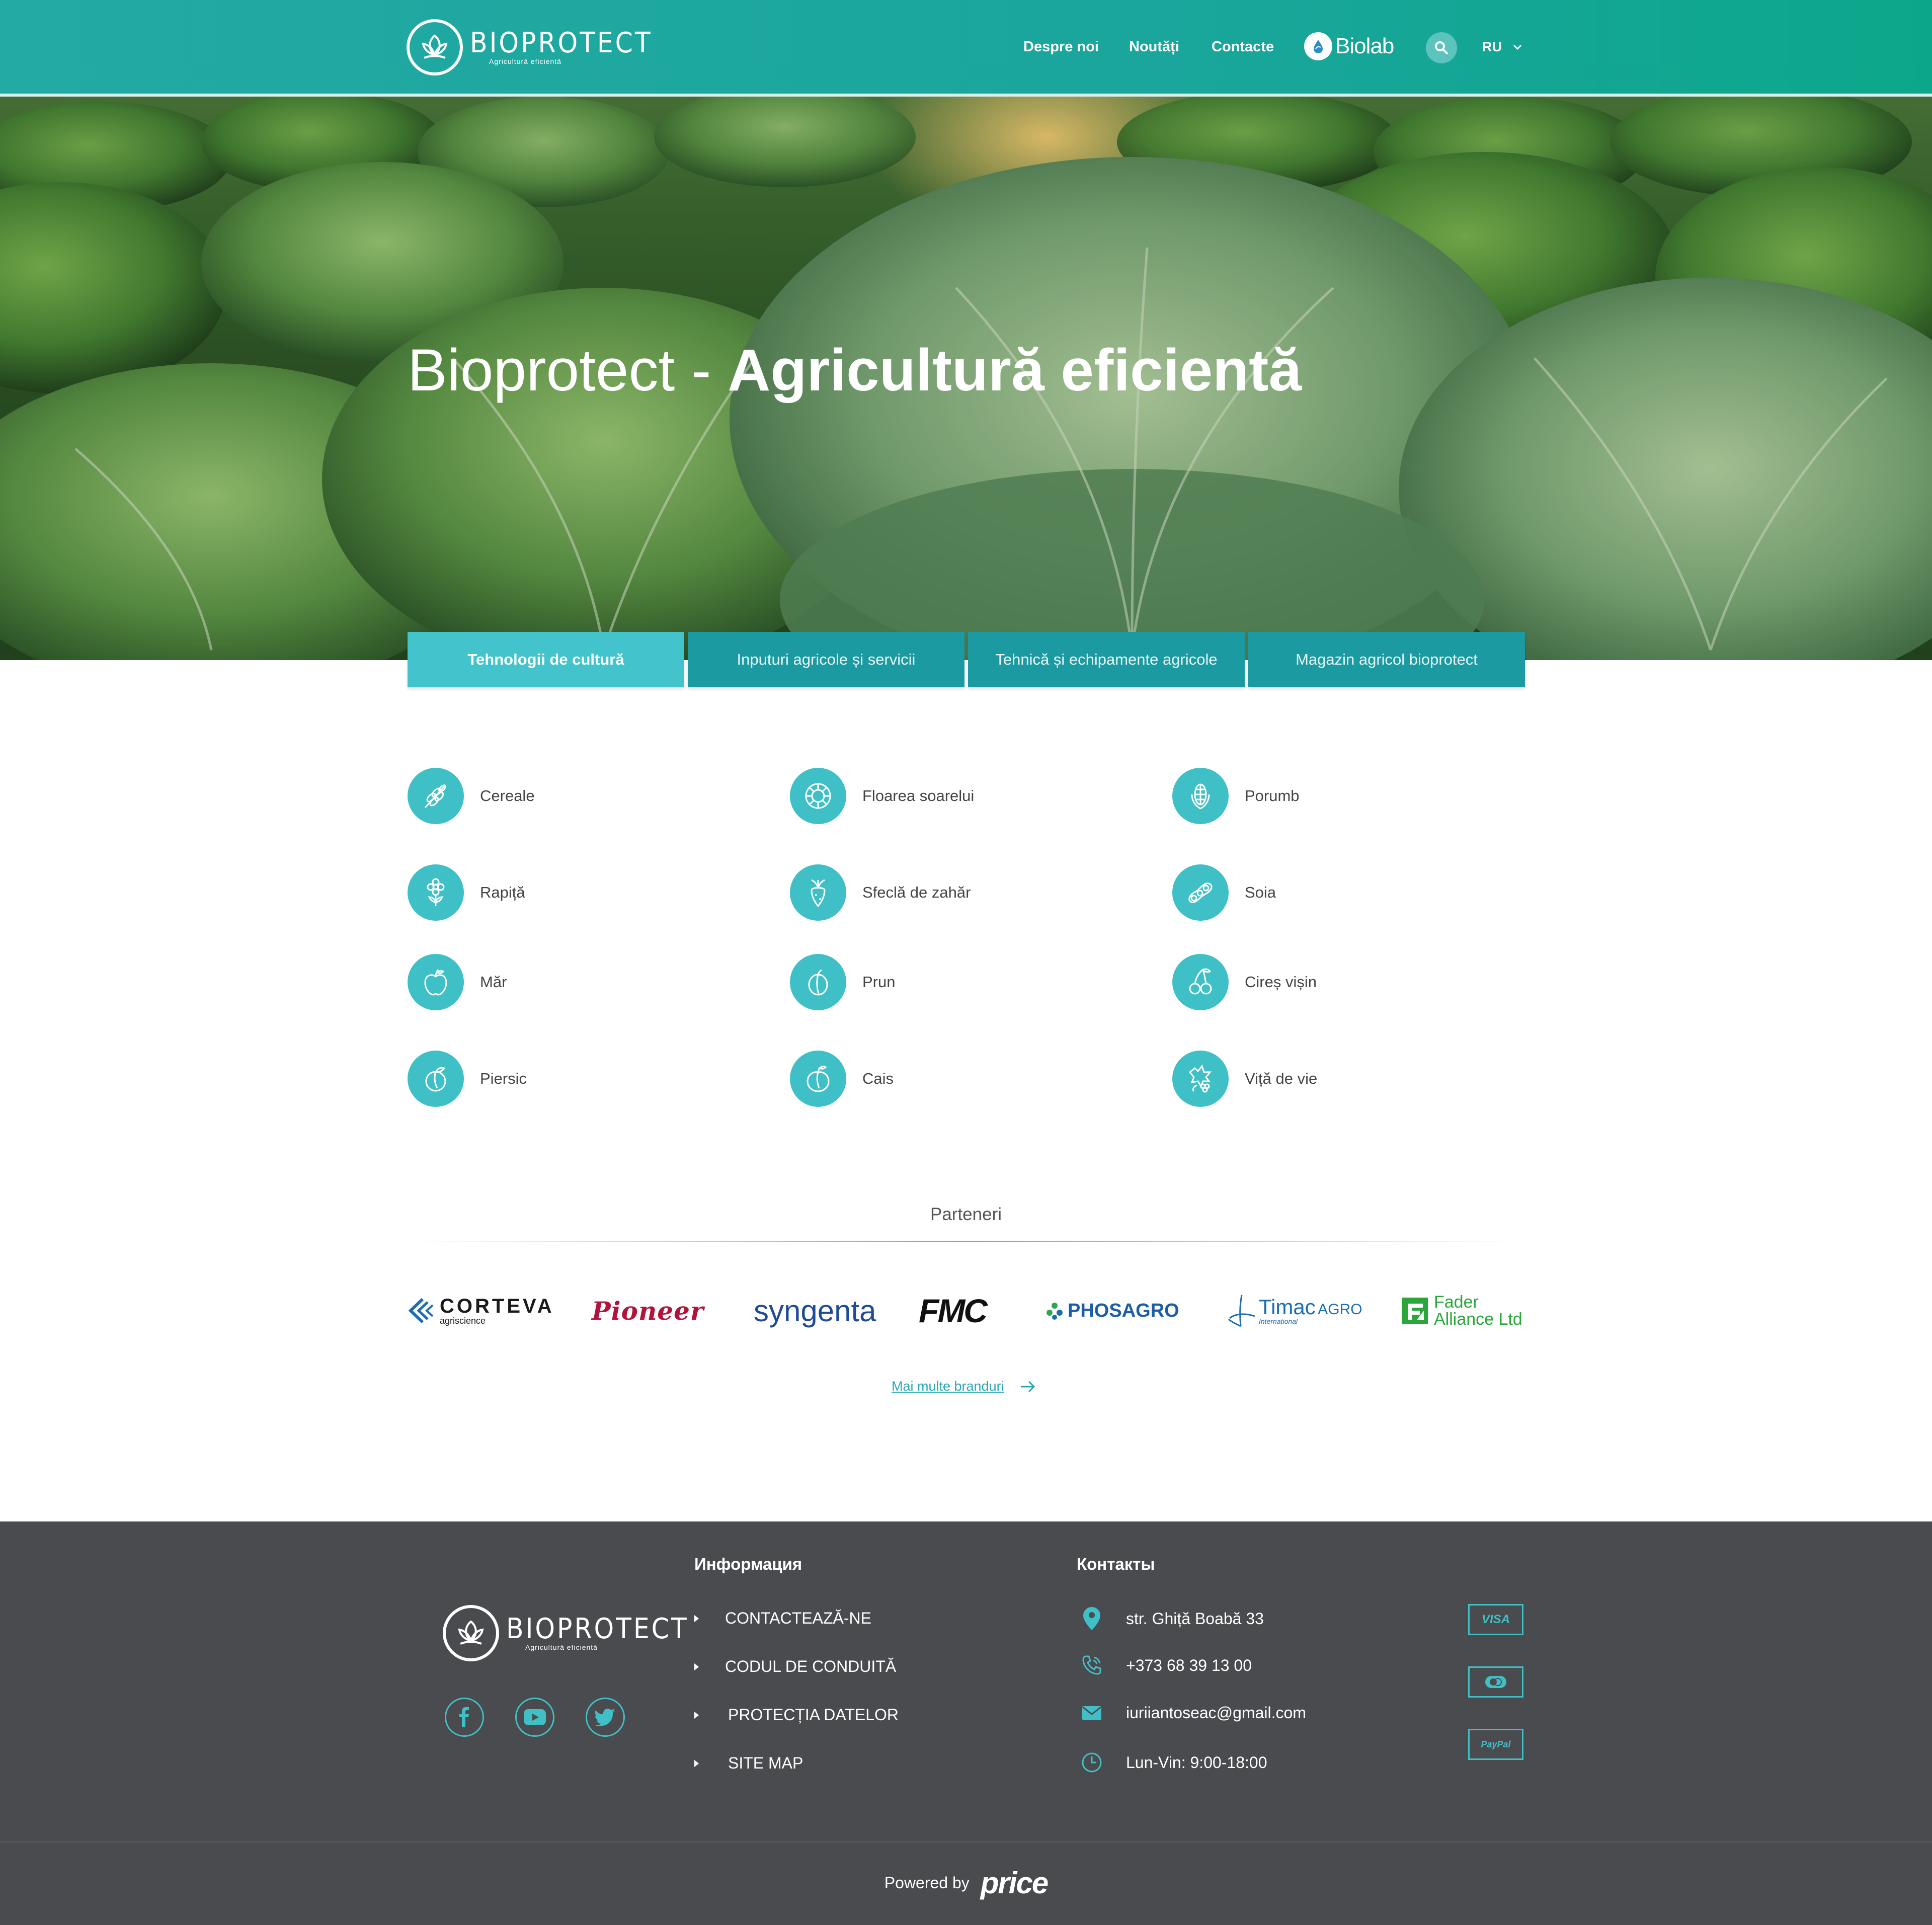 Image resolution: width=1932 pixels, height=1925 pixels. Describe the element at coordinates (468, 1079) in the screenshot. I see `crop-item-piersic: Piersic` at that location.